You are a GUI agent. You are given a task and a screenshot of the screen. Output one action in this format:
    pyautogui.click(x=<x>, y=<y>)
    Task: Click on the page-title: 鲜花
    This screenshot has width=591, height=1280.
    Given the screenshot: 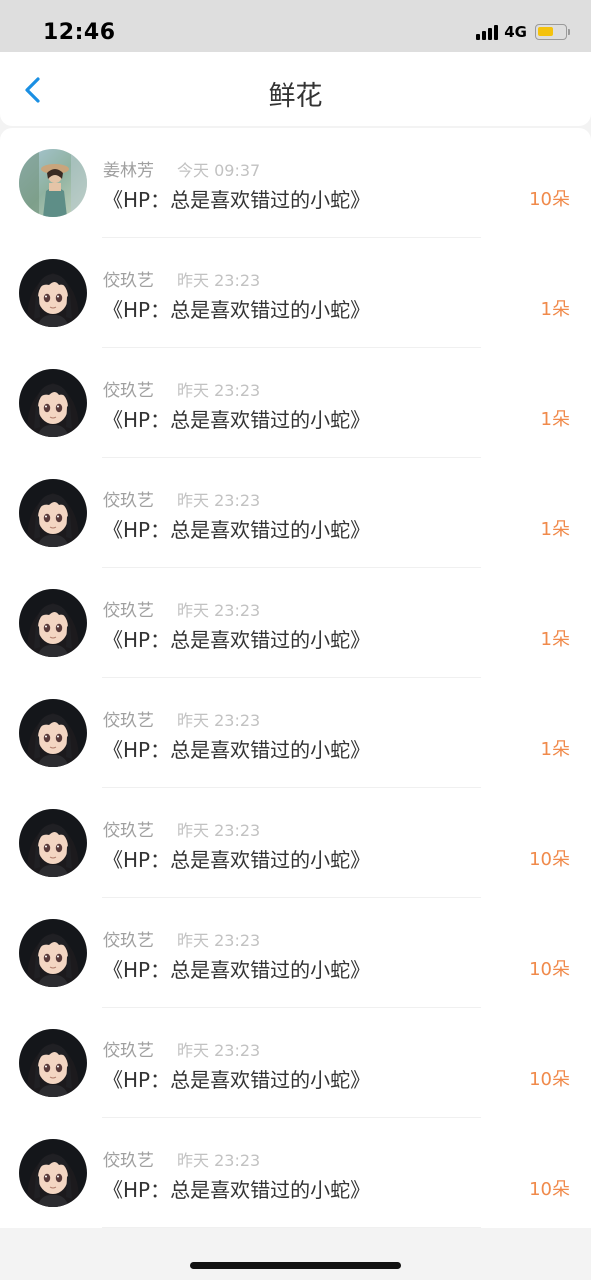 What is the action you would take?
    pyautogui.click(x=295, y=96)
    